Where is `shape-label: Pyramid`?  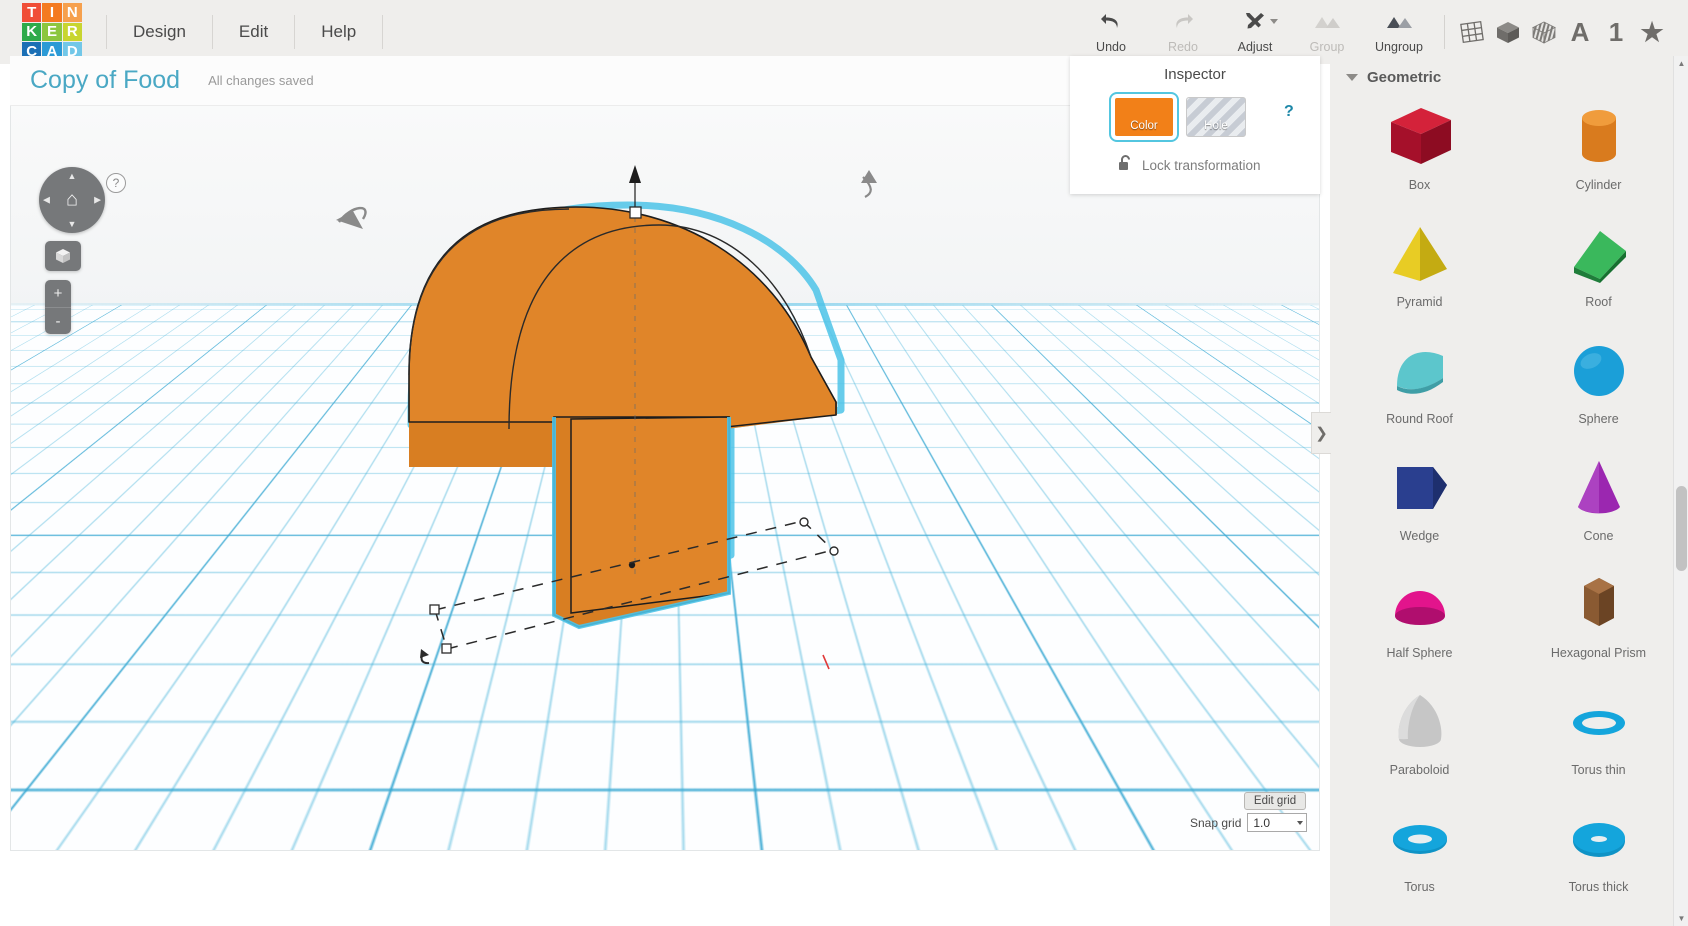
shape-label: Pyramid is located at coordinates (1419, 302).